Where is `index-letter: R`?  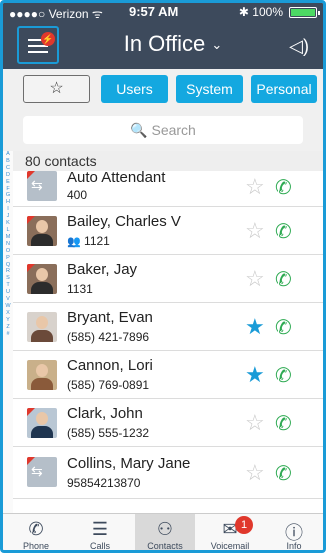
index-letter: R is located at coordinates (8, 271).